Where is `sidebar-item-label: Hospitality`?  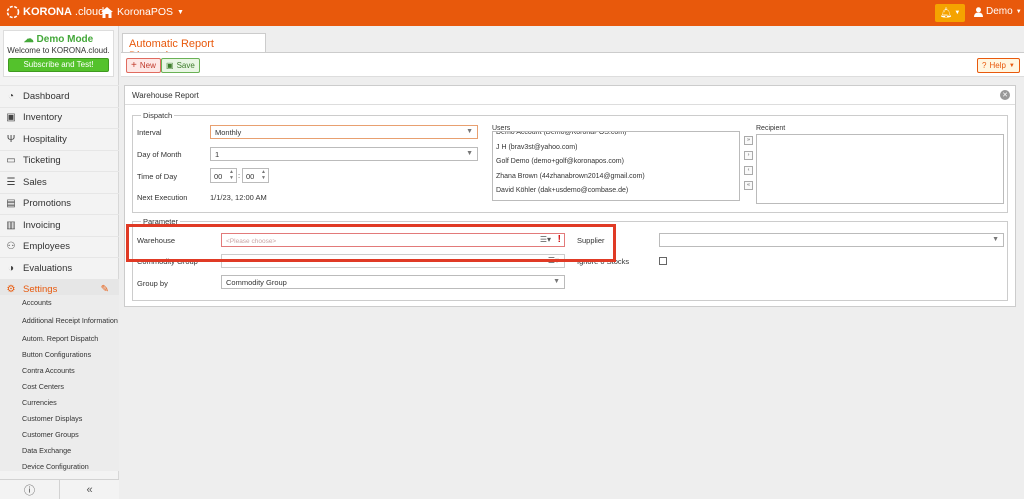
sidebar-item-label: Hospitality is located at coordinates (45, 139).